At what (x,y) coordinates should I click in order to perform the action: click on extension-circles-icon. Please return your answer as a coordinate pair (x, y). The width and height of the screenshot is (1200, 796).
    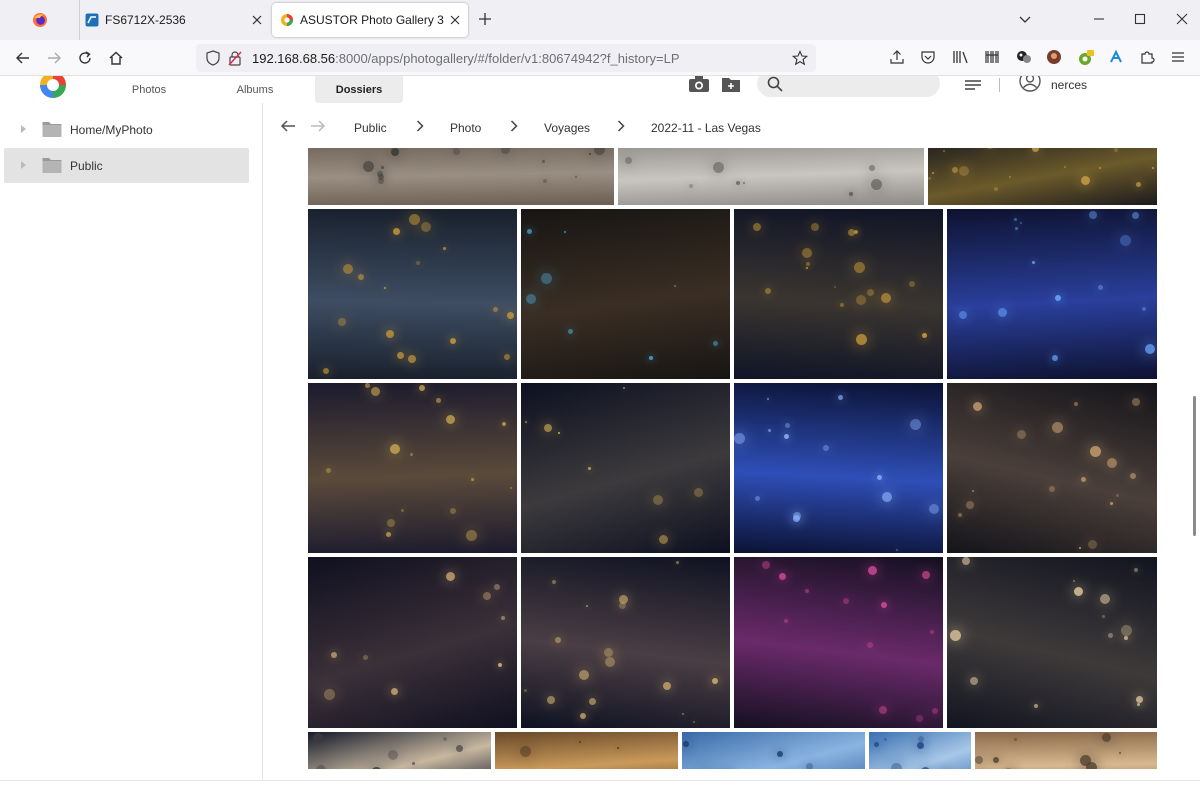
    Looking at the image, I should click on (1024, 57).